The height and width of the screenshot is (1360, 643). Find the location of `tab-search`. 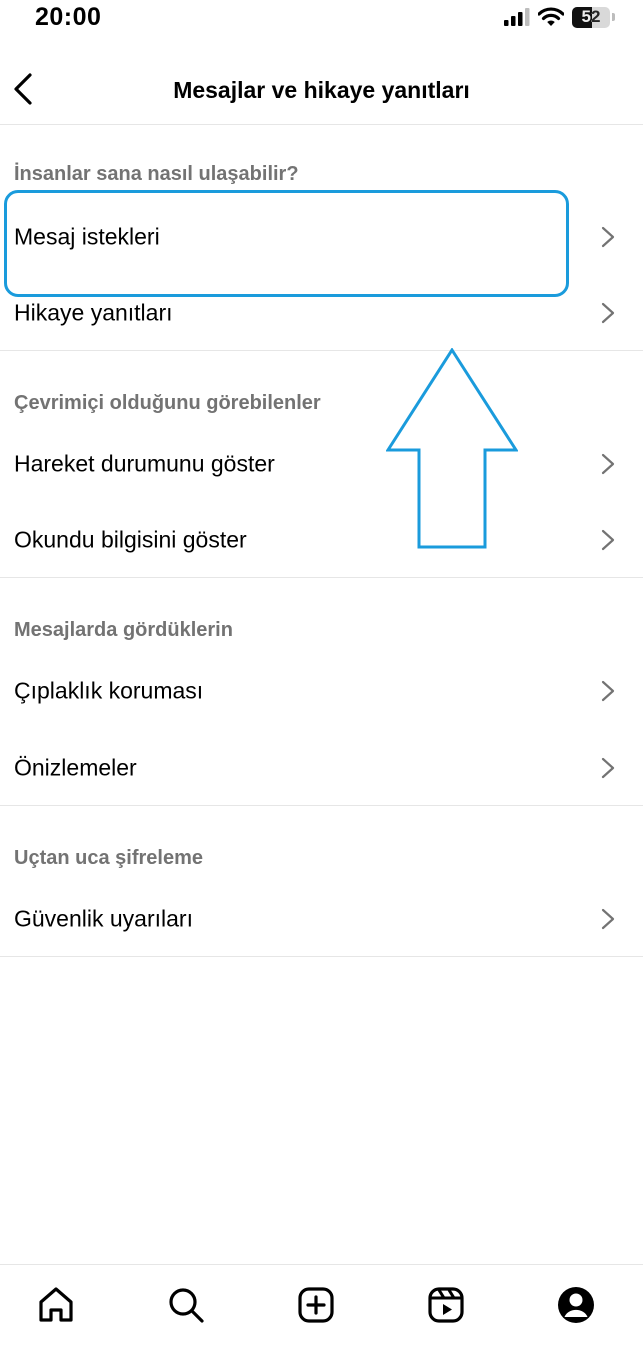

tab-search is located at coordinates (186, 1305).